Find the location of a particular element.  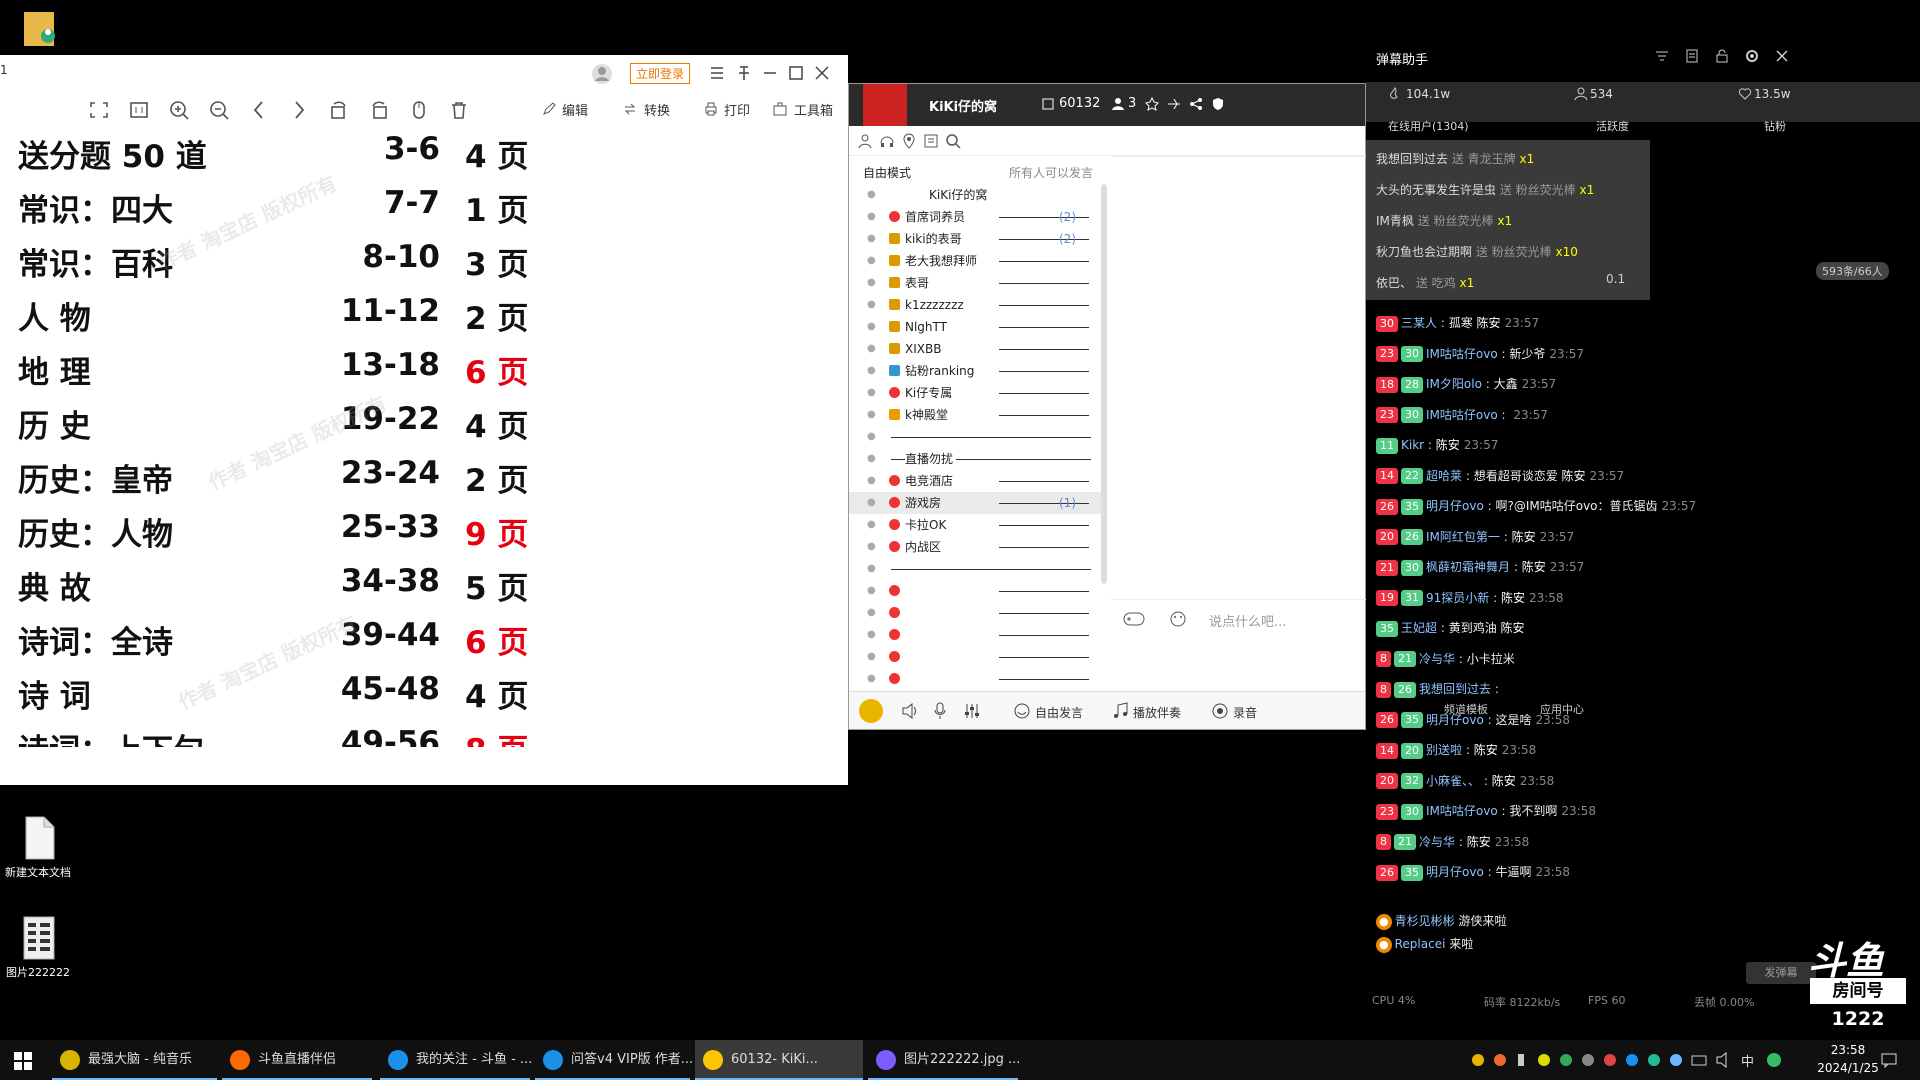

channel-item: ● kiki的表哥 (2) is located at coordinates (976, 239).